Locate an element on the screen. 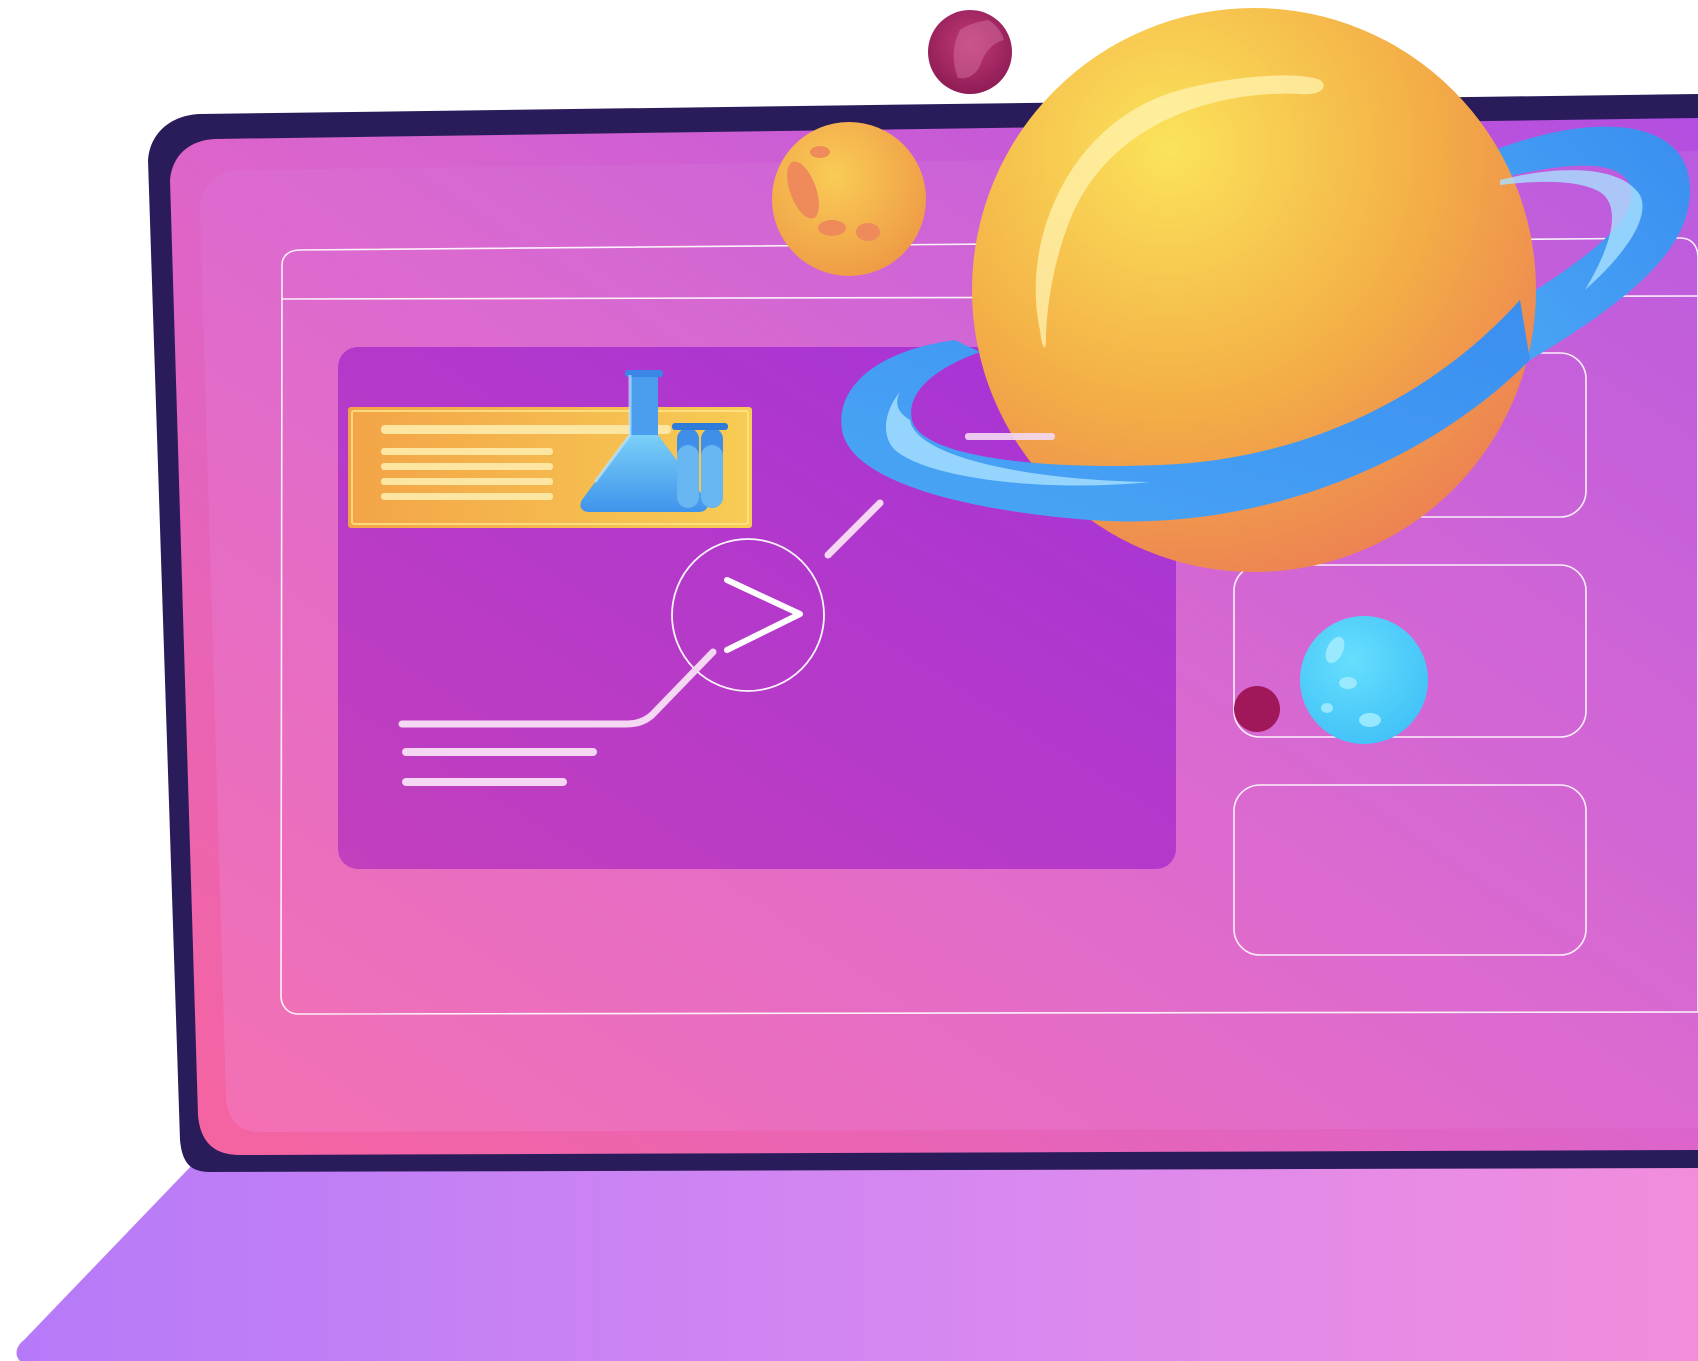  laptop-keyboard-base is located at coordinates (857, 1260).